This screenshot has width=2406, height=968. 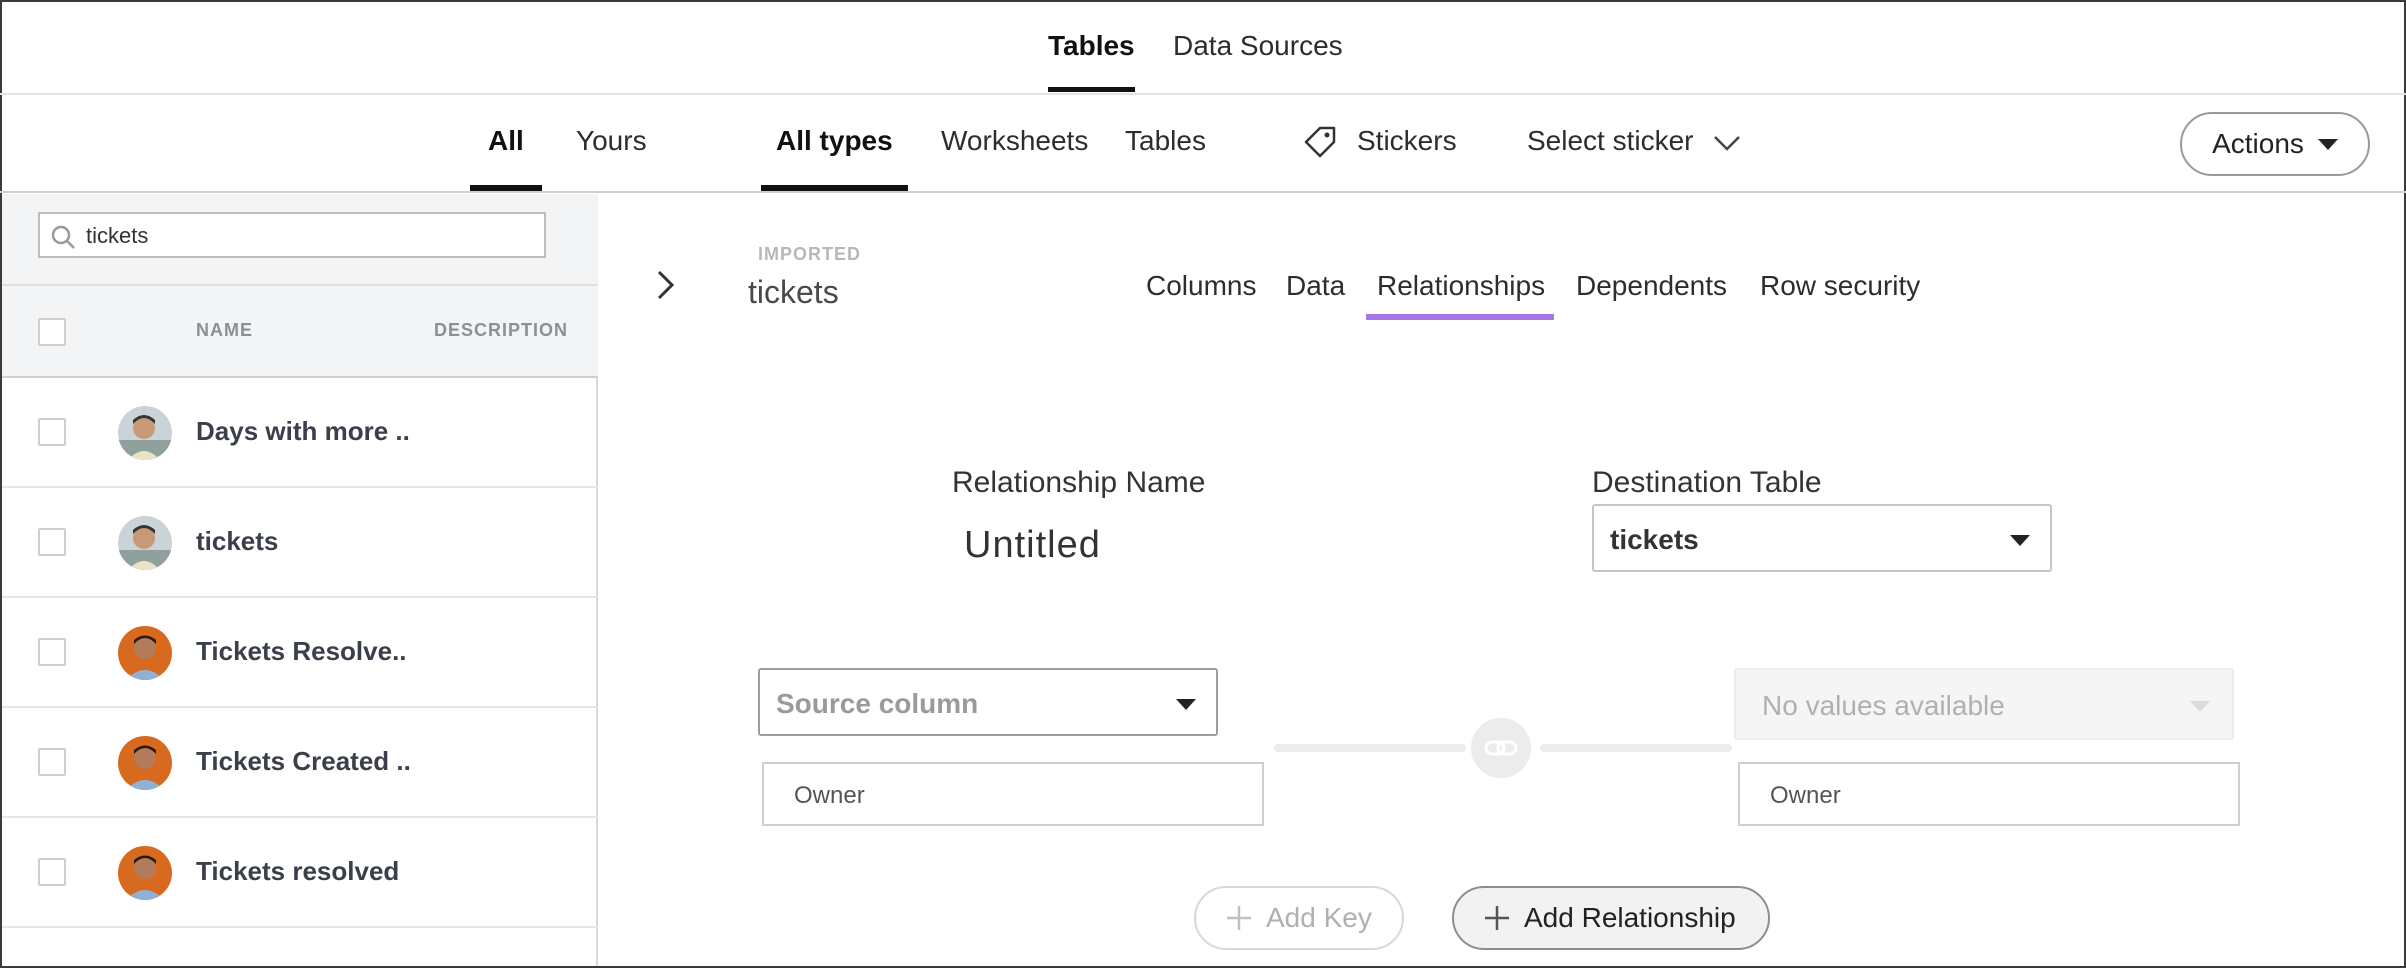 What do you see at coordinates (1822, 538) in the screenshot?
I see `destination-table-select: tickets` at bounding box center [1822, 538].